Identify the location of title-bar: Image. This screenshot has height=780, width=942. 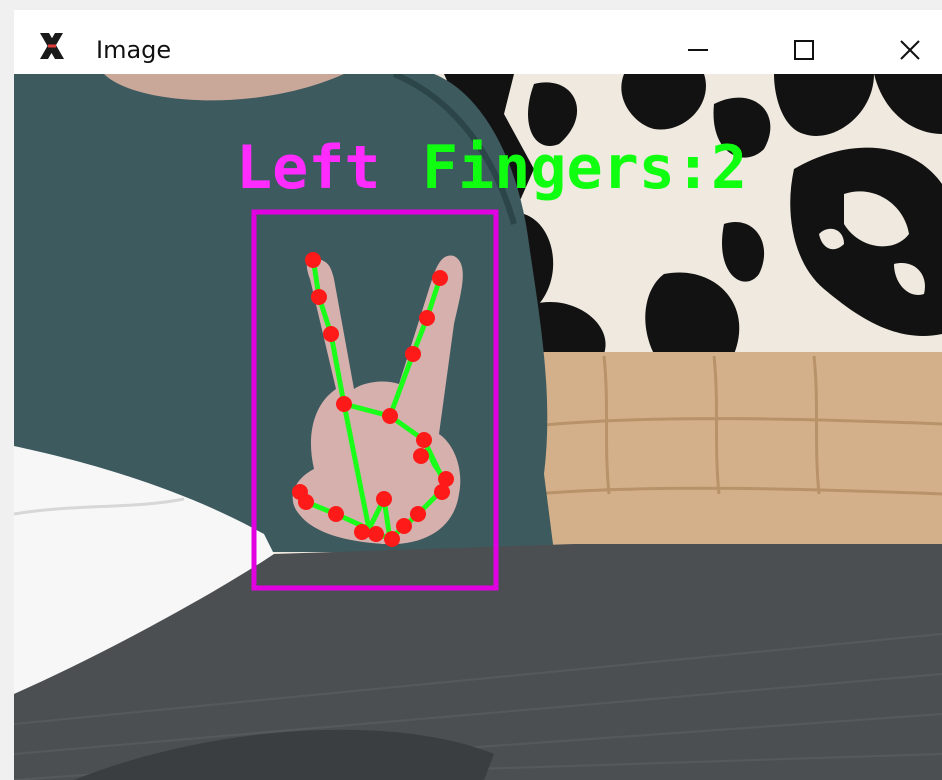
(478, 42).